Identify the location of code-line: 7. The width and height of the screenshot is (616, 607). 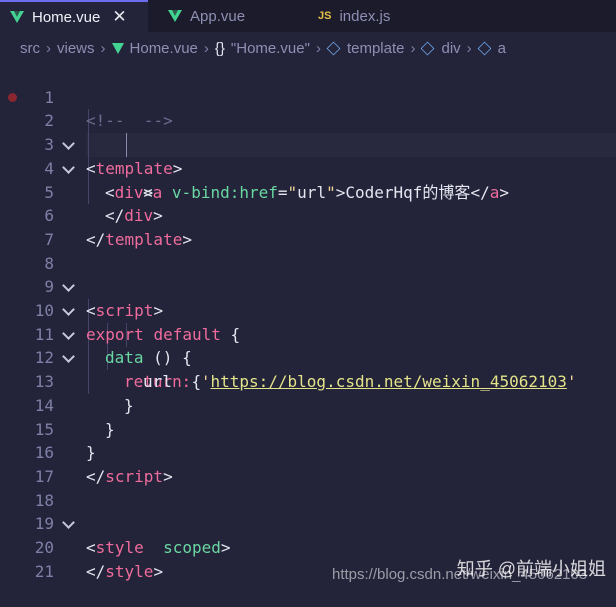
(308, 226).